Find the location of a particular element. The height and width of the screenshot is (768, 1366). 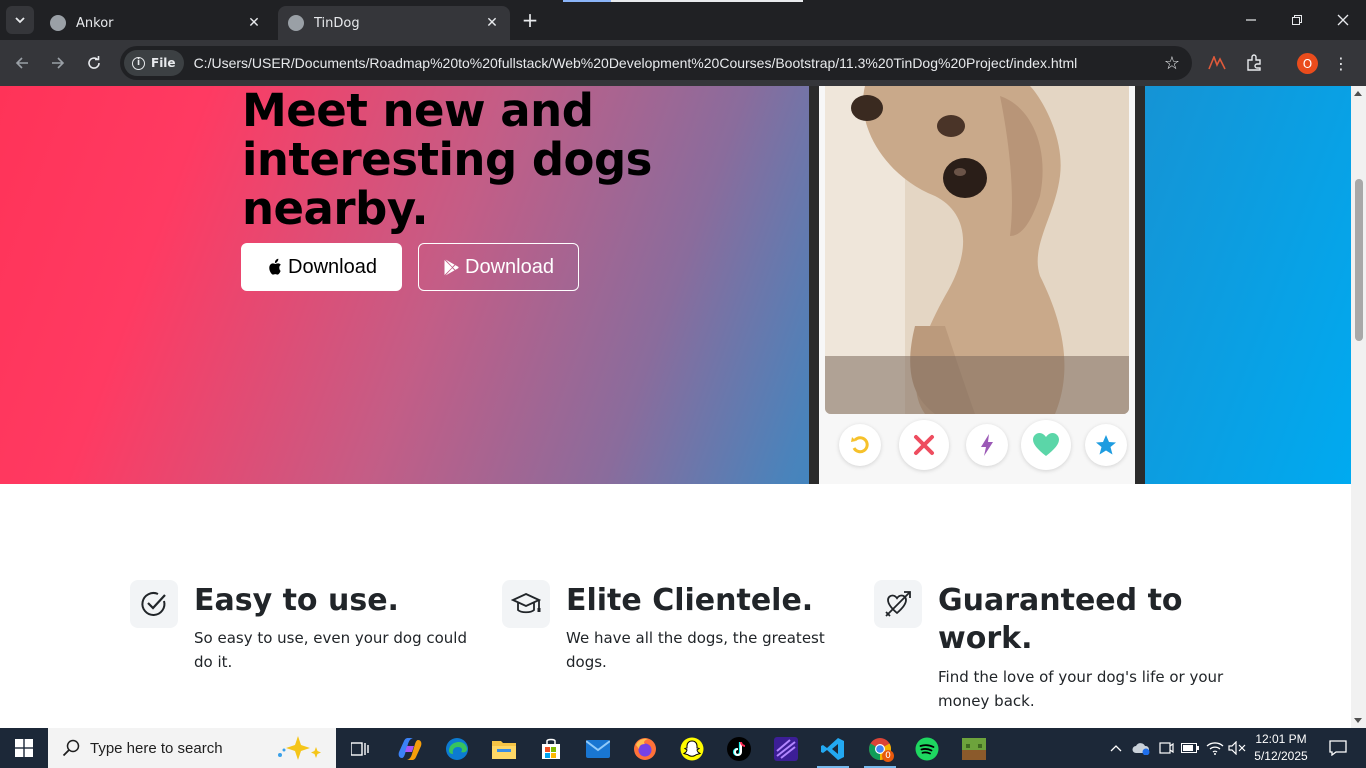

clipchamp-app is located at coordinates (786, 749).